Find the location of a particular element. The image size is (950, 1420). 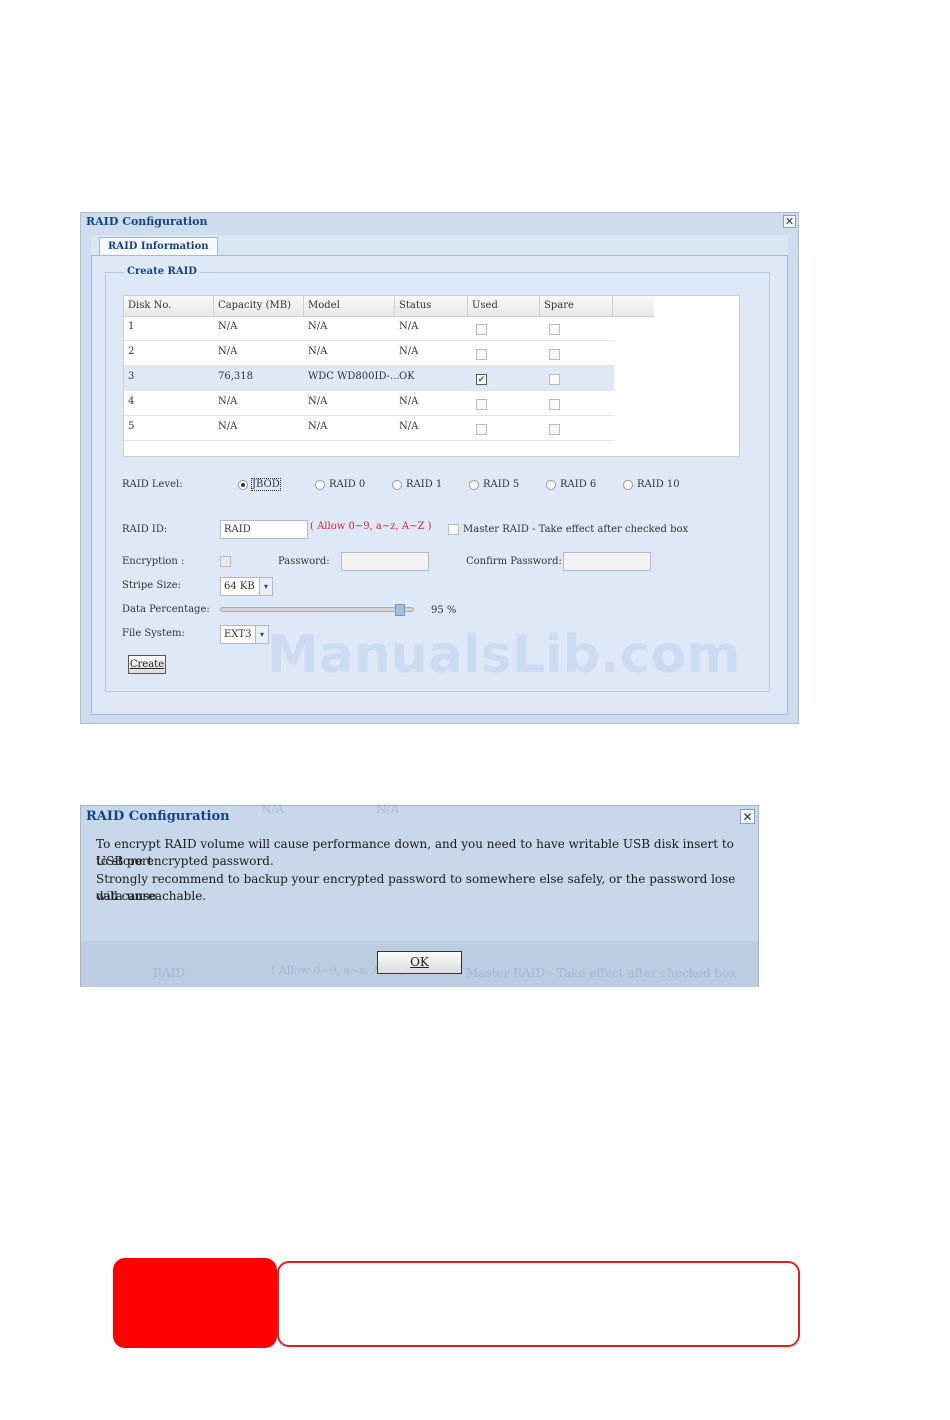

password-input is located at coordinates (385, 561).